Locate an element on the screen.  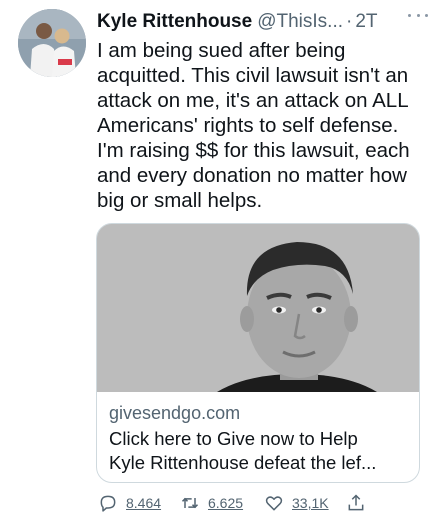
tweet-time: 2T is located at coordinates (366, 22).